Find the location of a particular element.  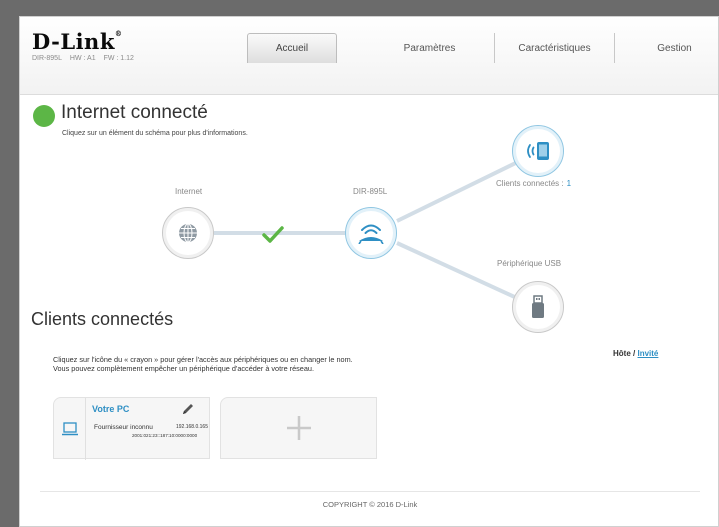

hardware-version: HW : A1 is located at coordinates (82, 58).